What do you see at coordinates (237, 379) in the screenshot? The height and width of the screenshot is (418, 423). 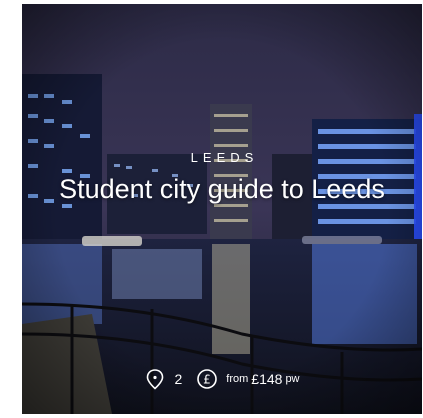 I see `price-prefix: from` at bounding box center [237, 379].